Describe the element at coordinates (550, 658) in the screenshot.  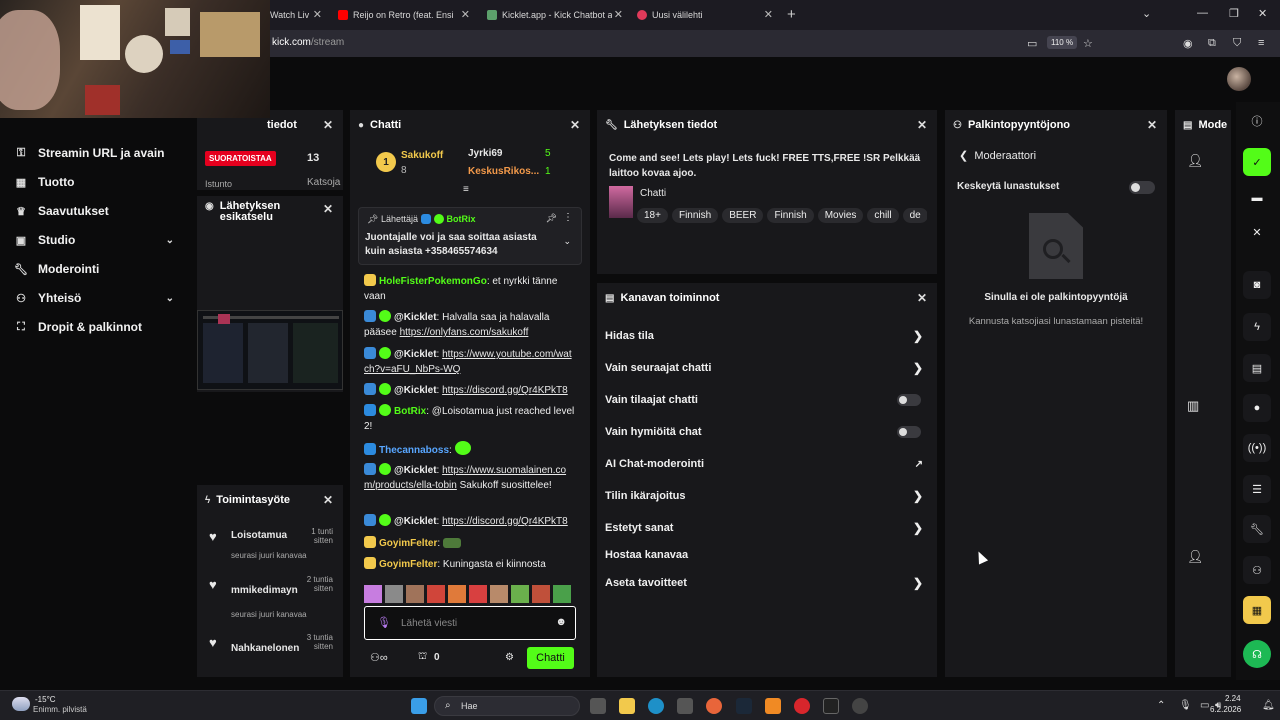
I see `send-chat-button: Chatti` at that location.